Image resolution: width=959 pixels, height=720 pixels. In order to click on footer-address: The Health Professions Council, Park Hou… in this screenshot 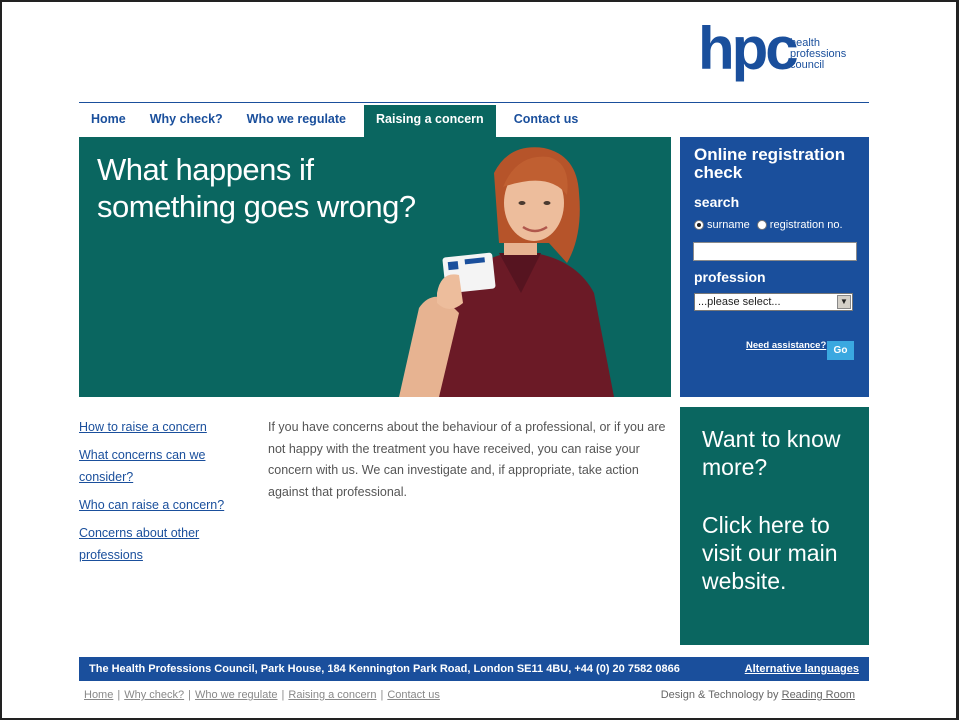, I will do `click(384, 669)`.